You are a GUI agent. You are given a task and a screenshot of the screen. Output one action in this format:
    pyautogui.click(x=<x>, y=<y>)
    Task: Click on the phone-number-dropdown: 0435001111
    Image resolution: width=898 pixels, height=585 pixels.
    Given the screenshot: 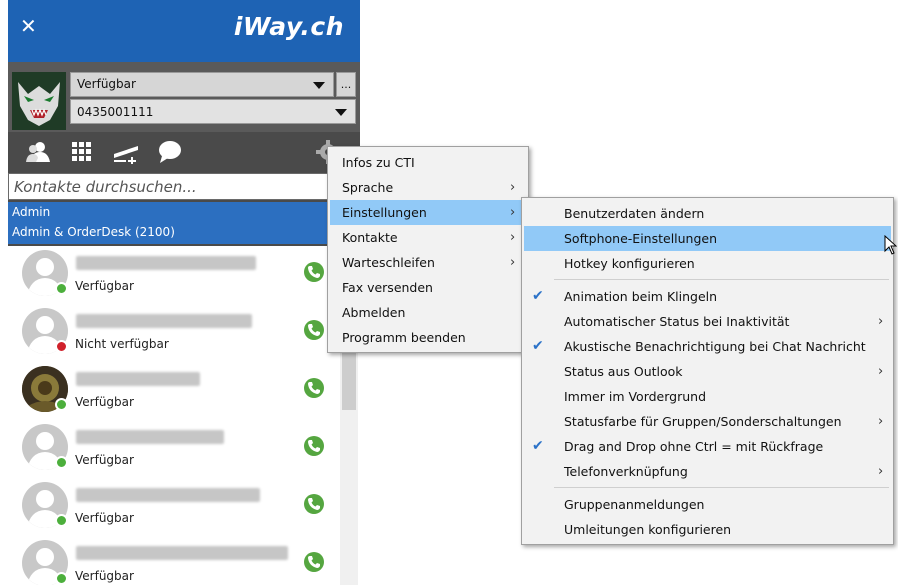 What is the action you would take?
    pyautogui.click(x=213, y=111)
    